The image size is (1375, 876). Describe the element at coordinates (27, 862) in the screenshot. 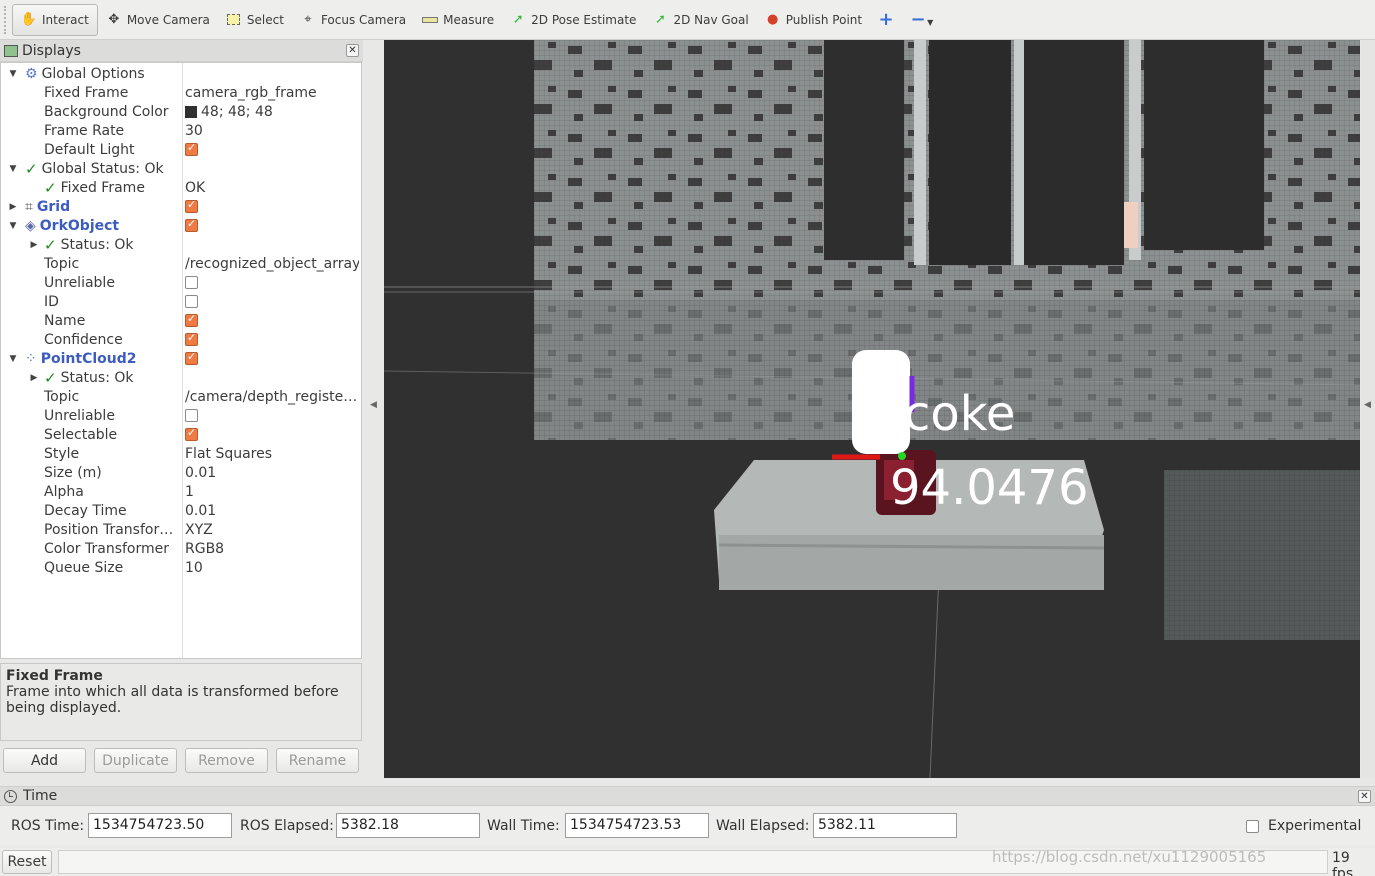

I see `reset-button: Reset` at that location.